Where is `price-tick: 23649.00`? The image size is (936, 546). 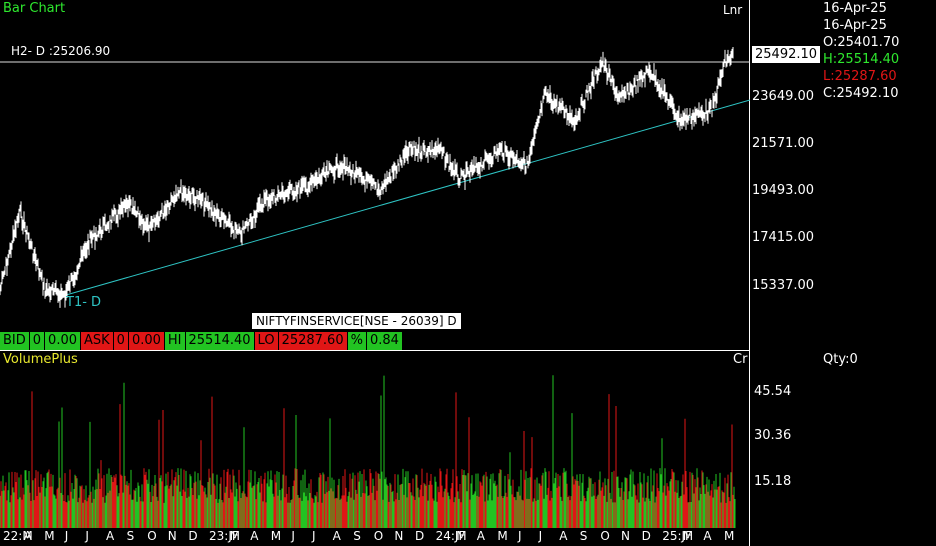 price-tick: 23649.00 is located at coordinates (783, 96).